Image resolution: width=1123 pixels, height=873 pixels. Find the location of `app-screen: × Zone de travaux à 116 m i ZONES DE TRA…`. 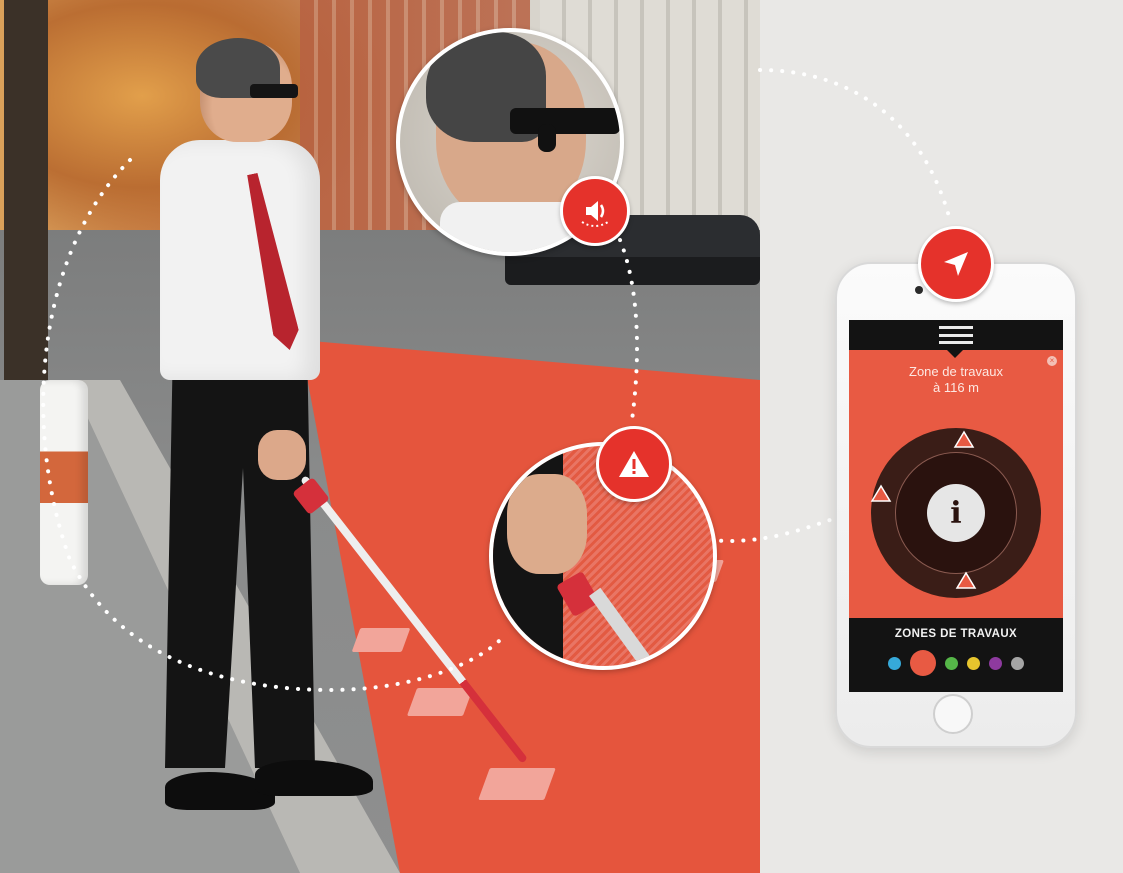

app-screen: × Zone de travaux à 116 m i ZONES DE TRA… is located at coordinates (956, 506).